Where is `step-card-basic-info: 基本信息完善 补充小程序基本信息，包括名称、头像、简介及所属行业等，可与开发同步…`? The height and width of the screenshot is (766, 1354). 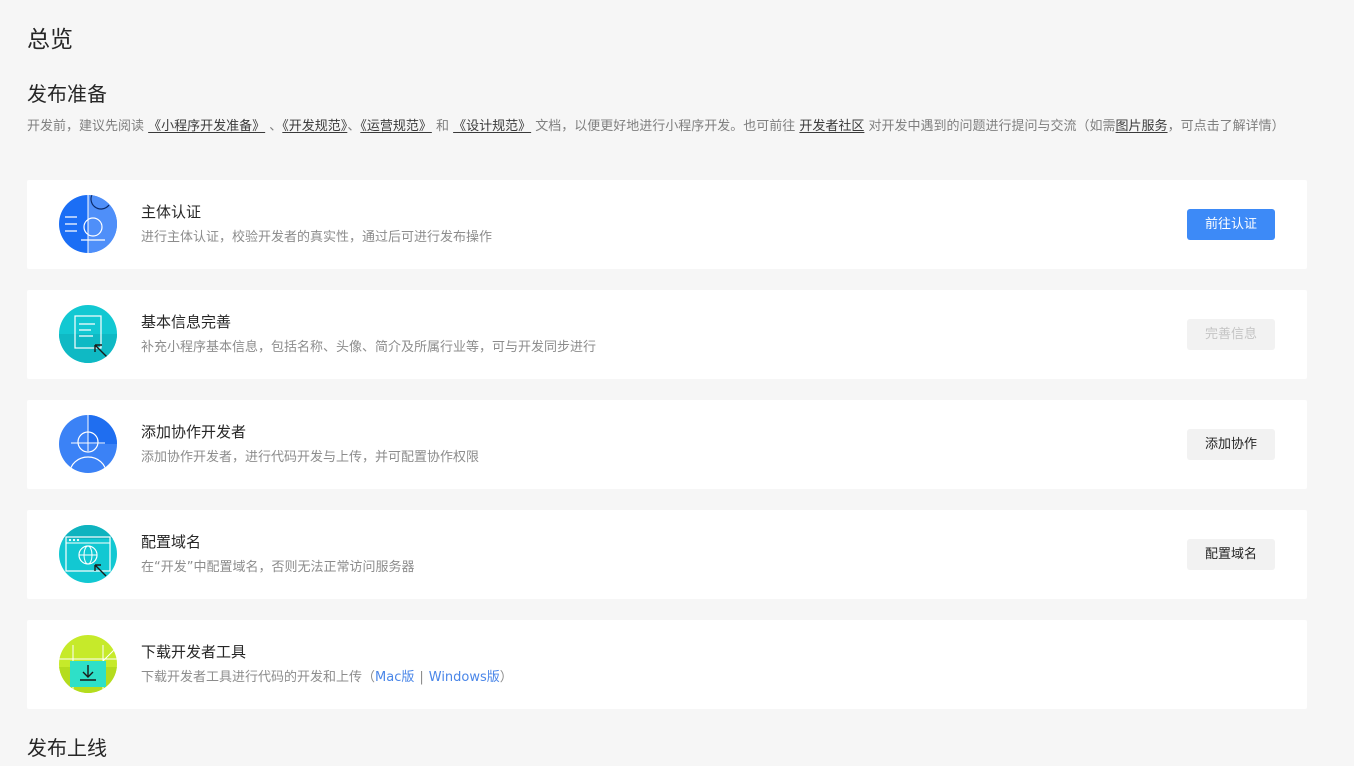 step-card-basic-info: 基本信息完善 补充小程序基本信息，包括名称、头像、简介及所属行业等，可与开发同步… is located at coordinates (667, 334).